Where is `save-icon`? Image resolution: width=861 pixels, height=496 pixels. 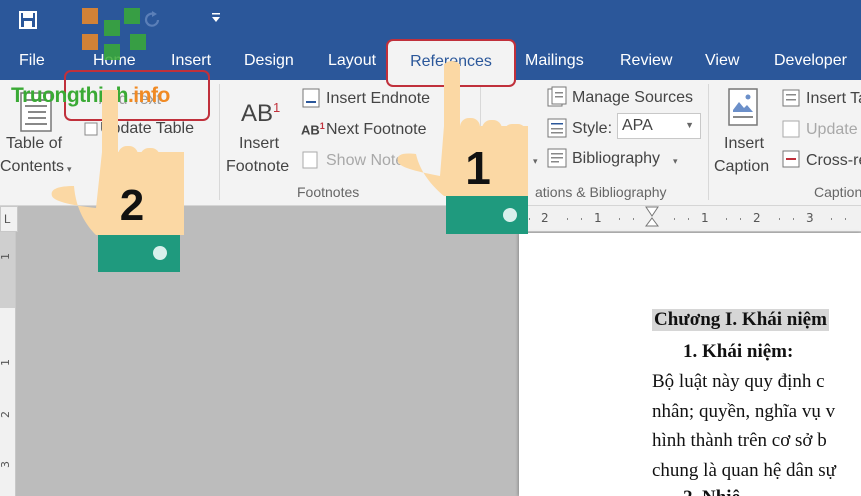 save-icon is located at coordinates (28, 20).